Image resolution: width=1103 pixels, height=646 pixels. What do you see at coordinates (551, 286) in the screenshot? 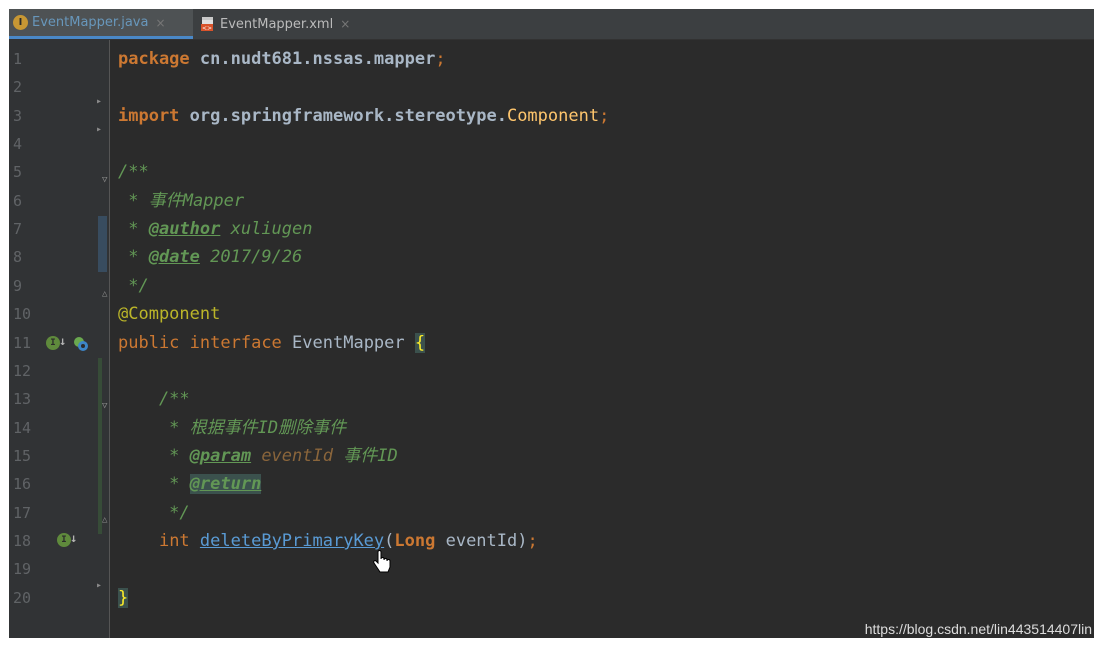
I see `code-line: 9 */` at bounding box center [551, 286].